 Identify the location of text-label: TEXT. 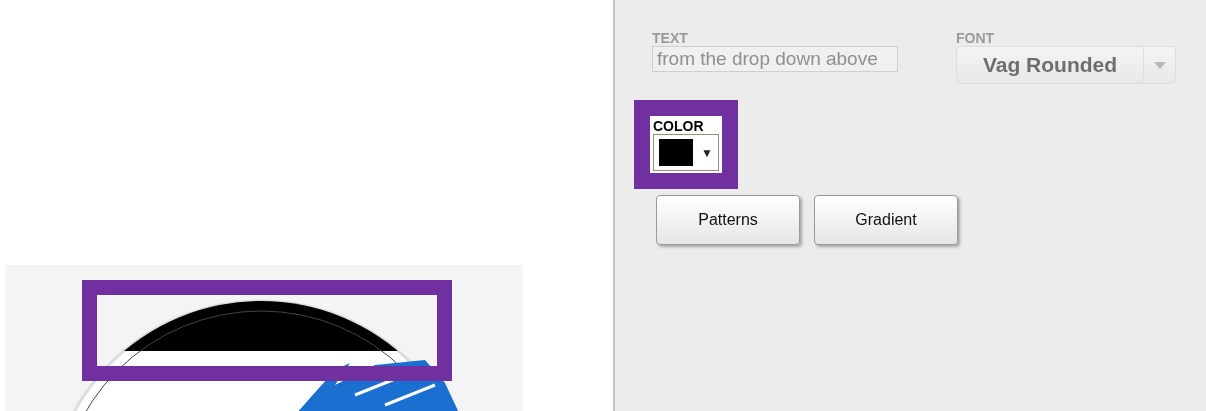
(670, 38).